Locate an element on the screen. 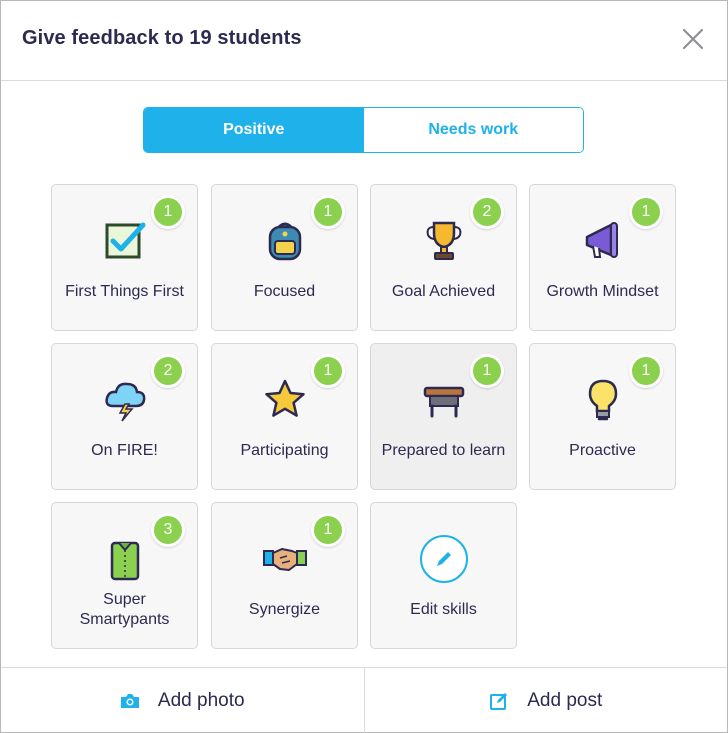  skill-card-super-smartypants: Super Smartypants 3 is located at coordinates (124, 575).